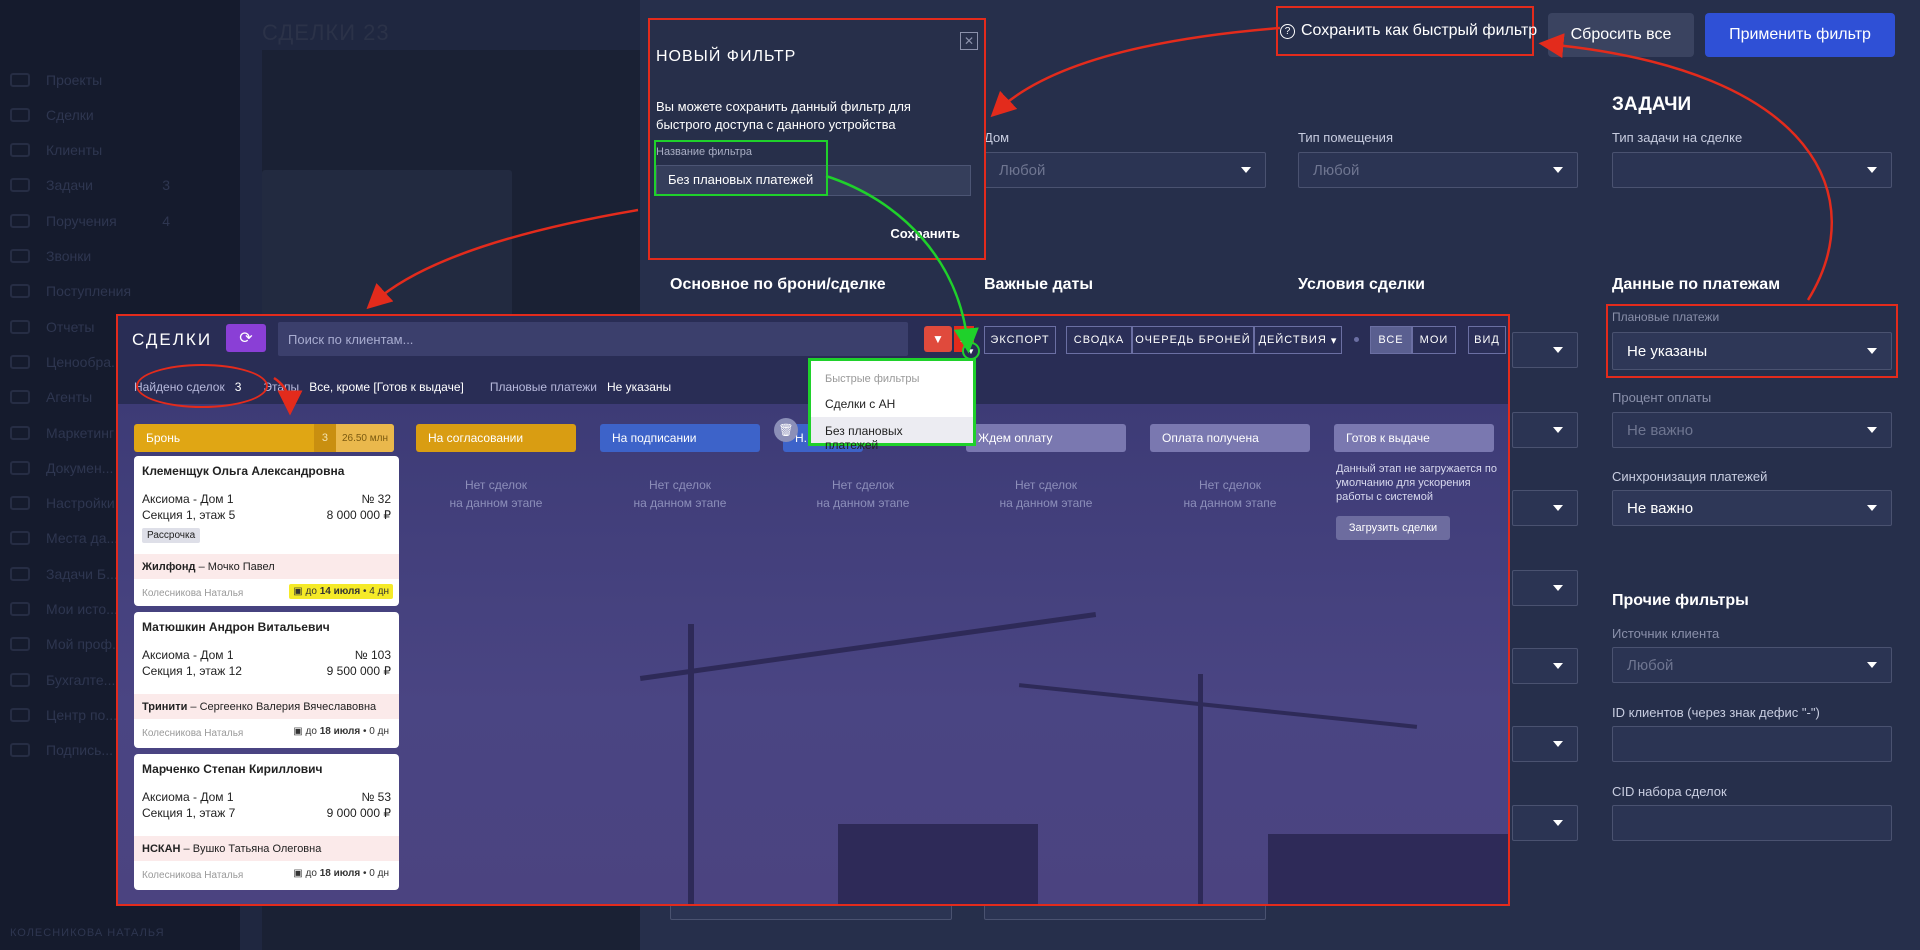 Image resolution: width=1920 pixels, height=950 pixels. What do you see at coordinates (1356, 339) in the screenshot?
I see `separator-dot` at bounding box center [1356, 339].